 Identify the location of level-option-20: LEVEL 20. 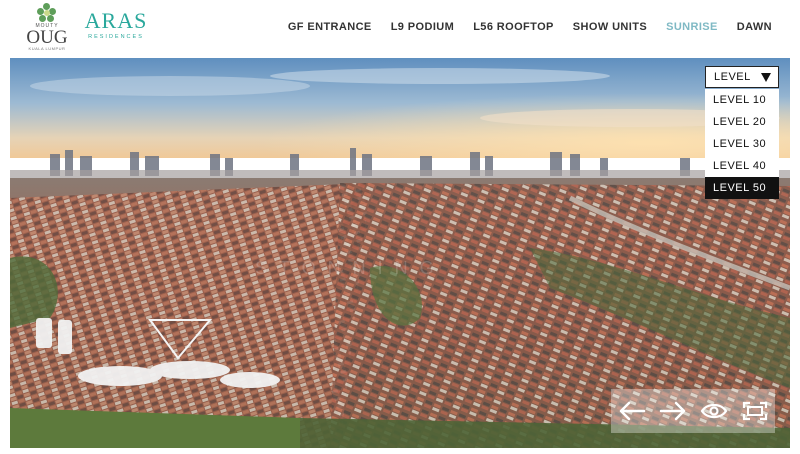
(742, 122).